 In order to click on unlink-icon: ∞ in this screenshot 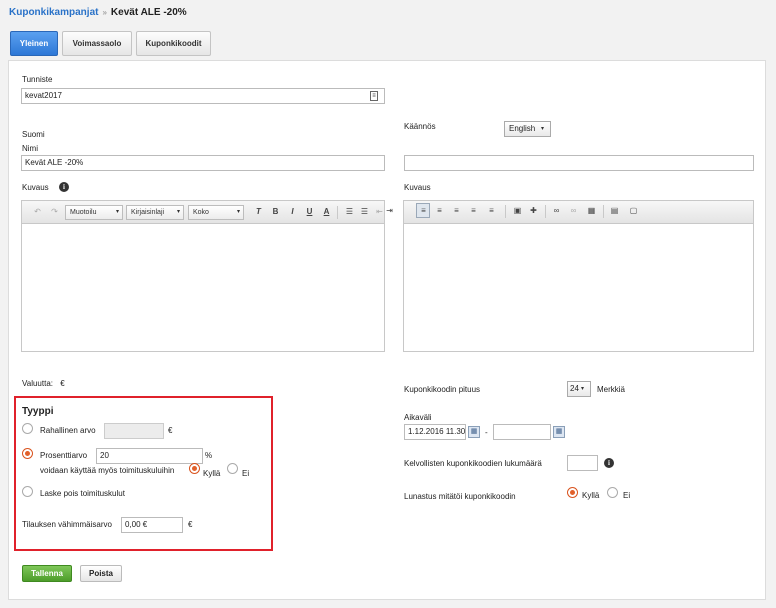, I will do `click(573, 211)`.